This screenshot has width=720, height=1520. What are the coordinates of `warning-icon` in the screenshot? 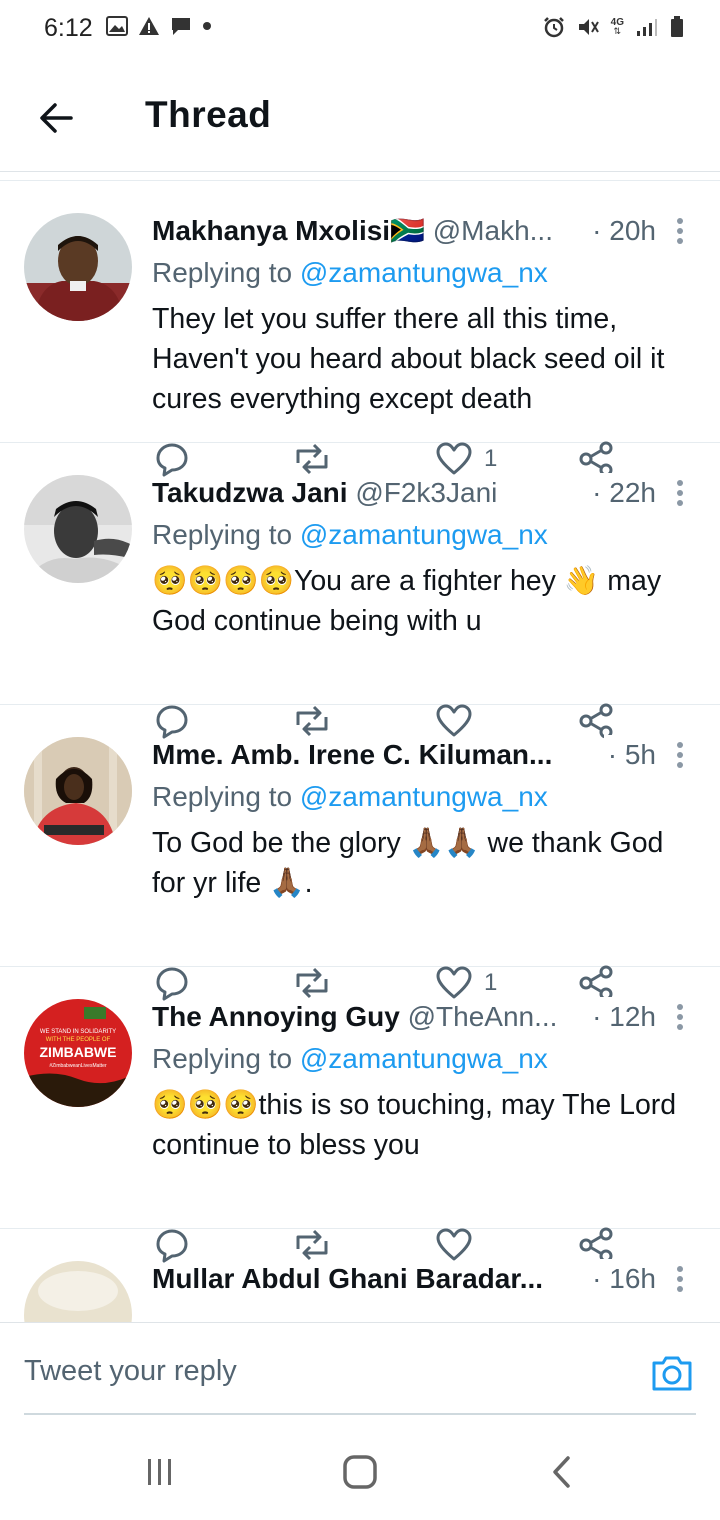 It's located at (149, 26).